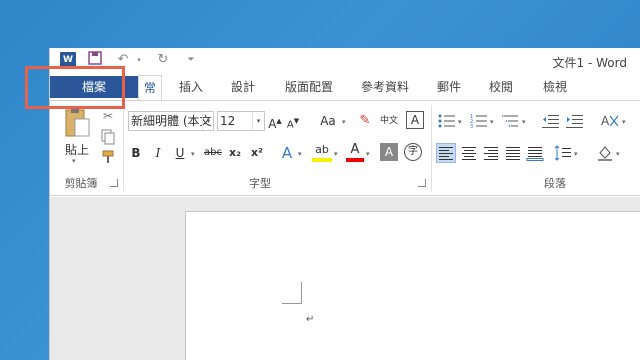 The width and height of the screenshot is (640, 360). I want to click on change-case-icon: Aa, so click(328, 121).